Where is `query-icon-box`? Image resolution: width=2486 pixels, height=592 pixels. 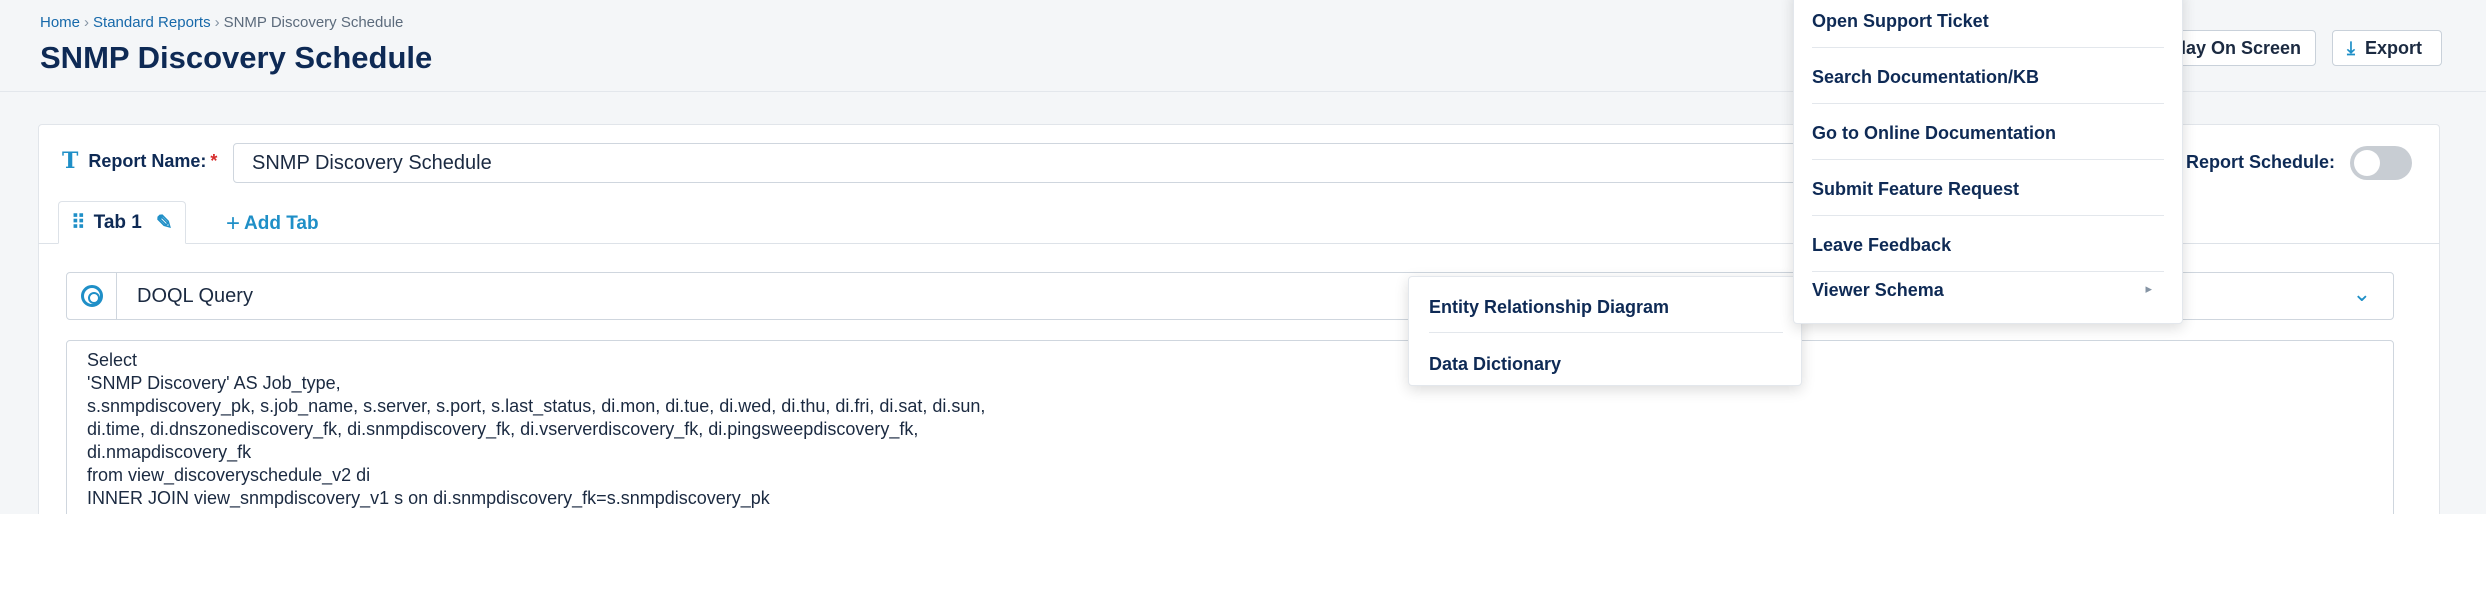
query-icon-box is located at coordinates (92, 296).